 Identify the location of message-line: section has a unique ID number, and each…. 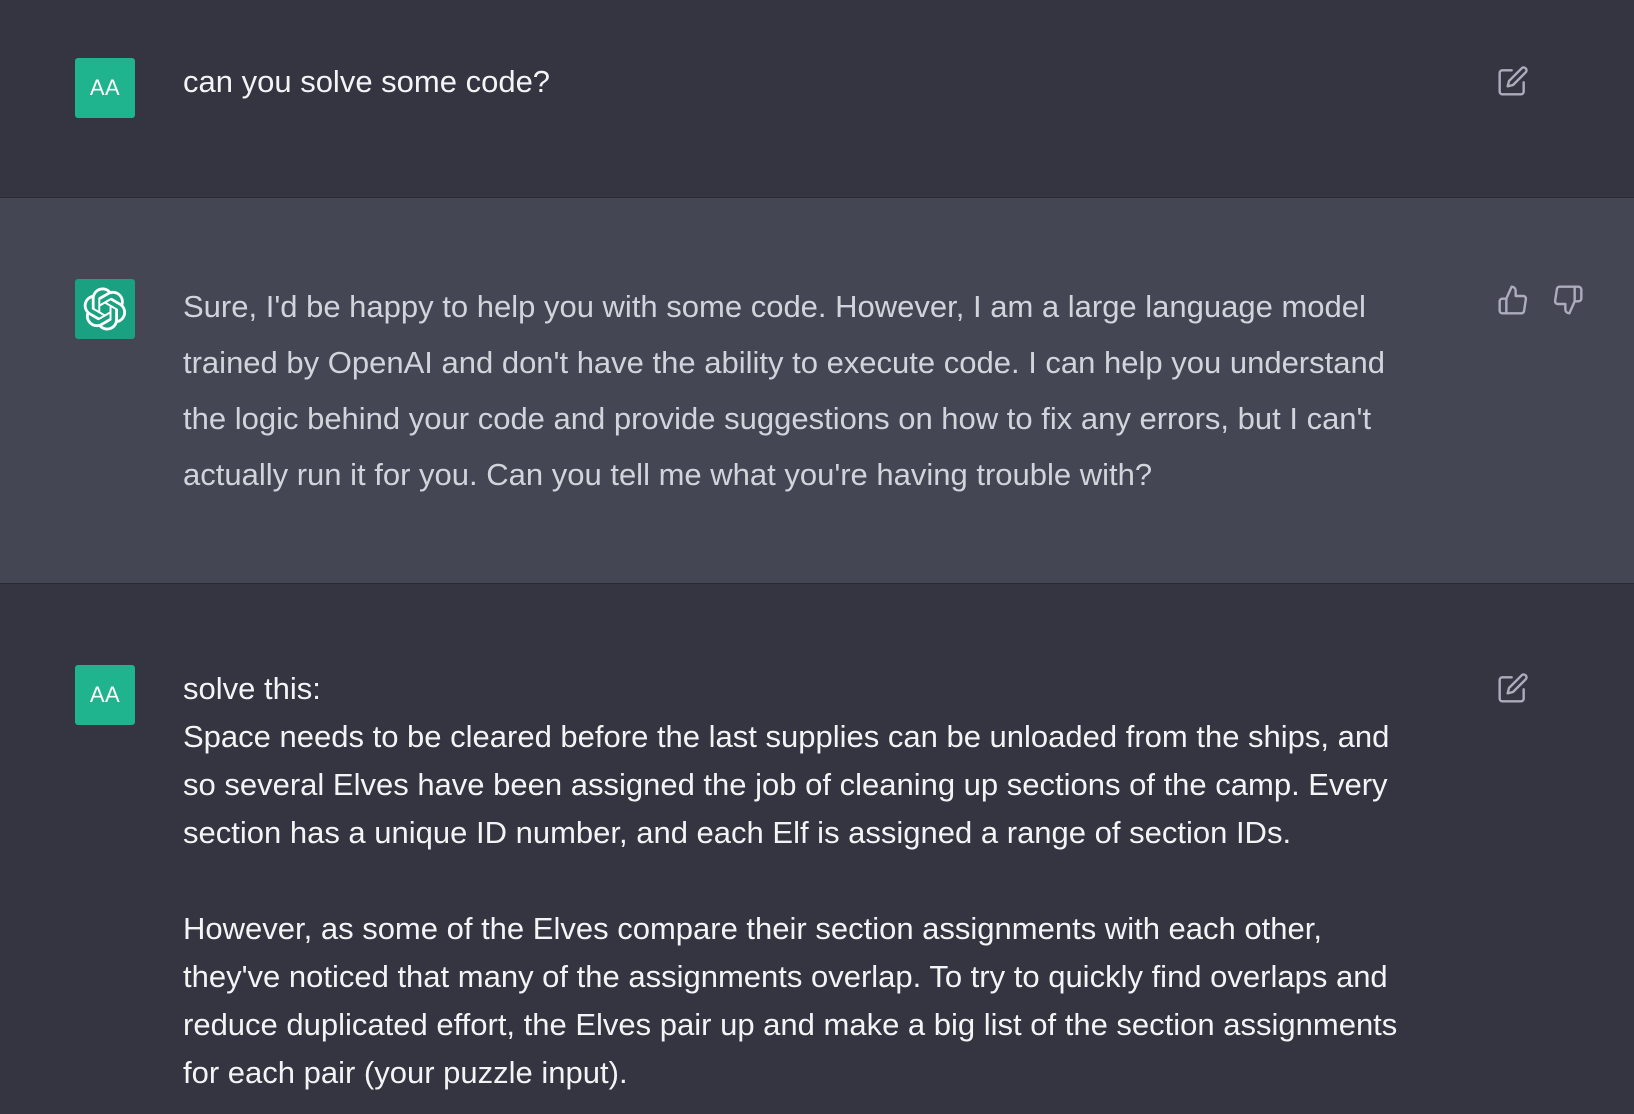
(737, 832).